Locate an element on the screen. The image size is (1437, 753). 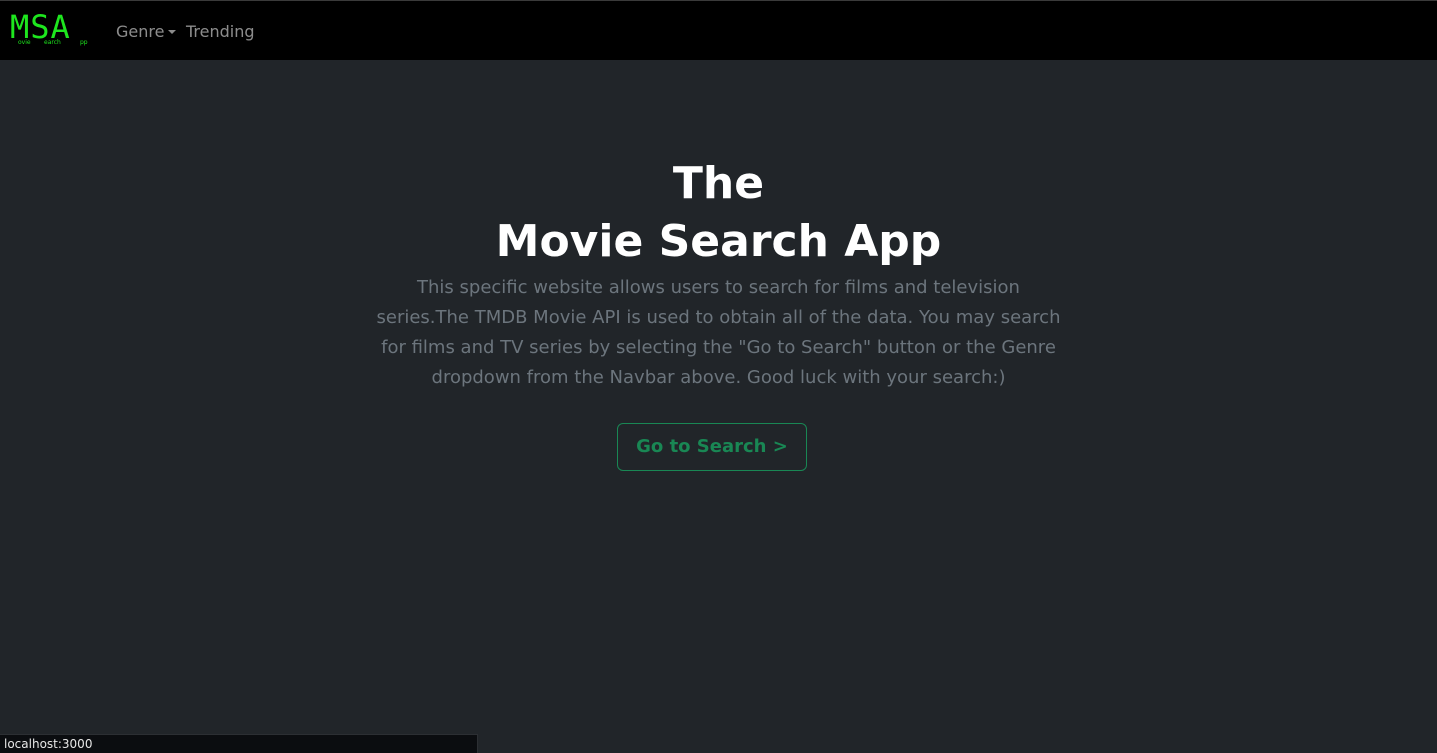
brand-logo-subtext-movie: ovie is located at coordinates (24, 42).